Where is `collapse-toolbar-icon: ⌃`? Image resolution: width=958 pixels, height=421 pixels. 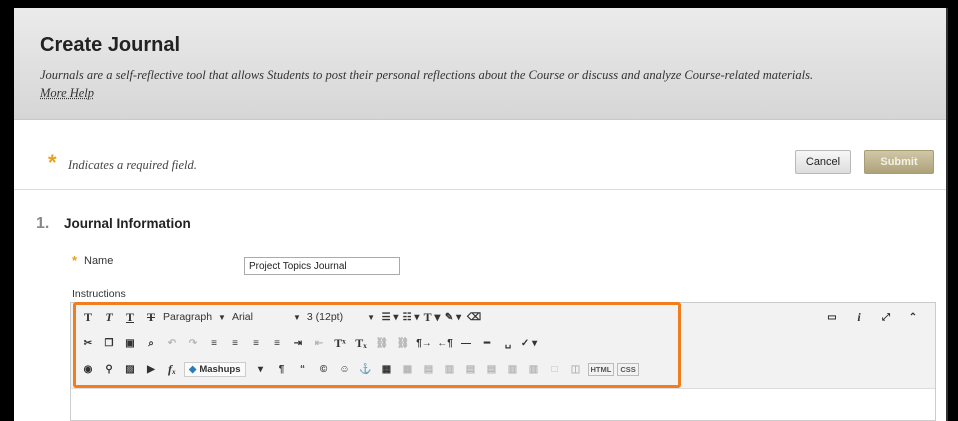 collapse-toolbar-icon: ⌃ is located at coordinates (913, 317).